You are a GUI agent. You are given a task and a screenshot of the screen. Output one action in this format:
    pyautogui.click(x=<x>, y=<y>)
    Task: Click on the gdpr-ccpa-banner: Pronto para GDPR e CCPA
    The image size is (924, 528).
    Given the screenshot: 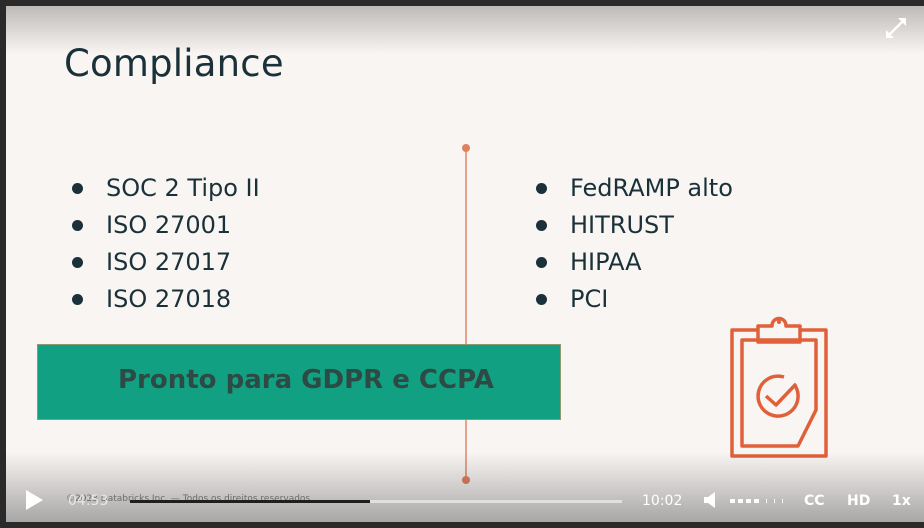 What is the action you would take?
    pyautogui.click(x=299, y=382)
    